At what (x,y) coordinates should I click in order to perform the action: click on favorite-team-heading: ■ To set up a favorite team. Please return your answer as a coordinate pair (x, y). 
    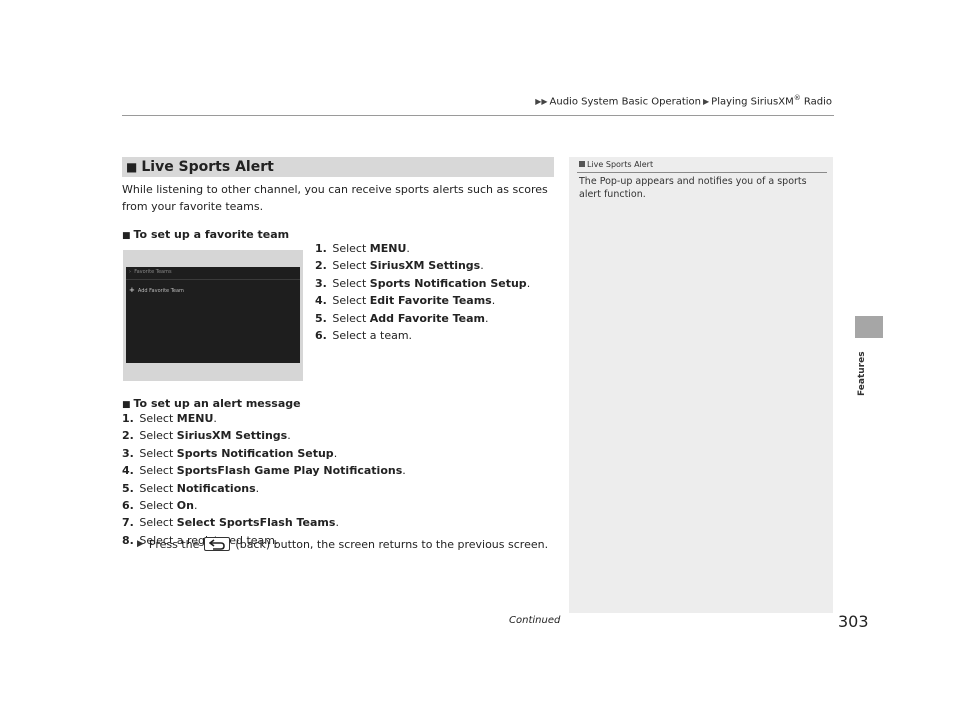
    Looking at the image, I should click on (205, 234).